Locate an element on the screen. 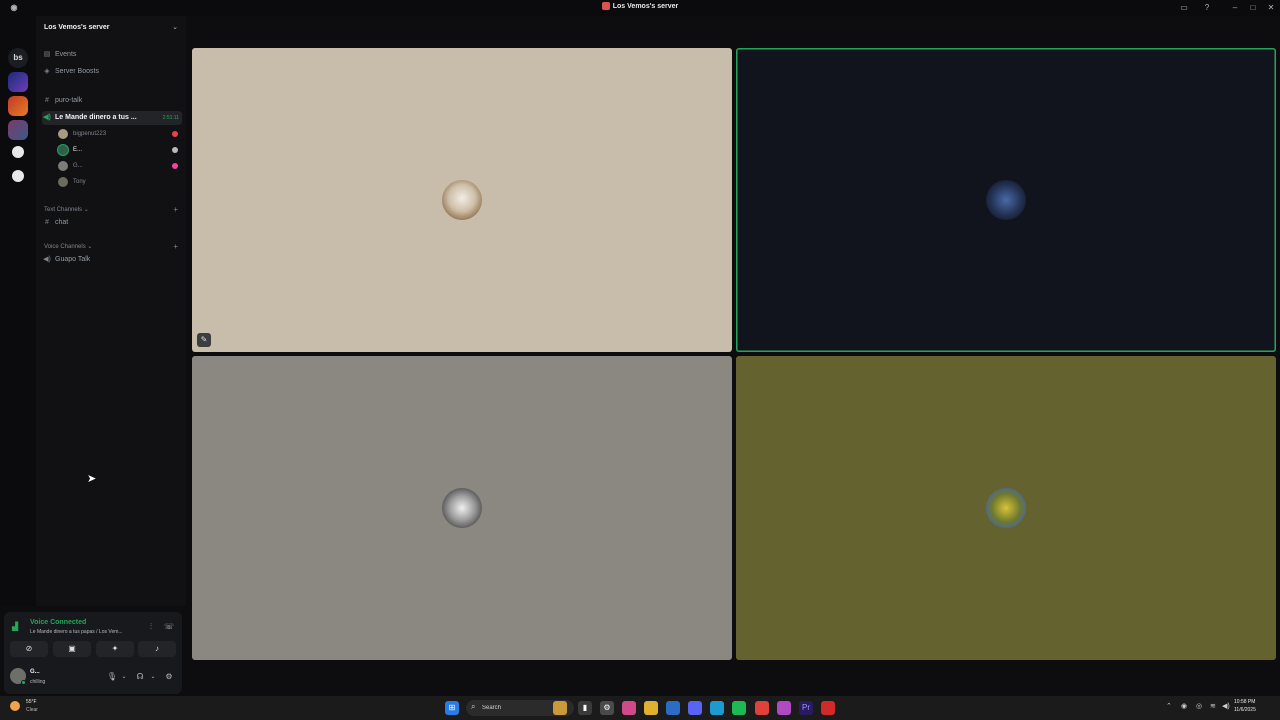 This screenshot has width=1280, height=720. status-badge is located at coordinates (23, 682).